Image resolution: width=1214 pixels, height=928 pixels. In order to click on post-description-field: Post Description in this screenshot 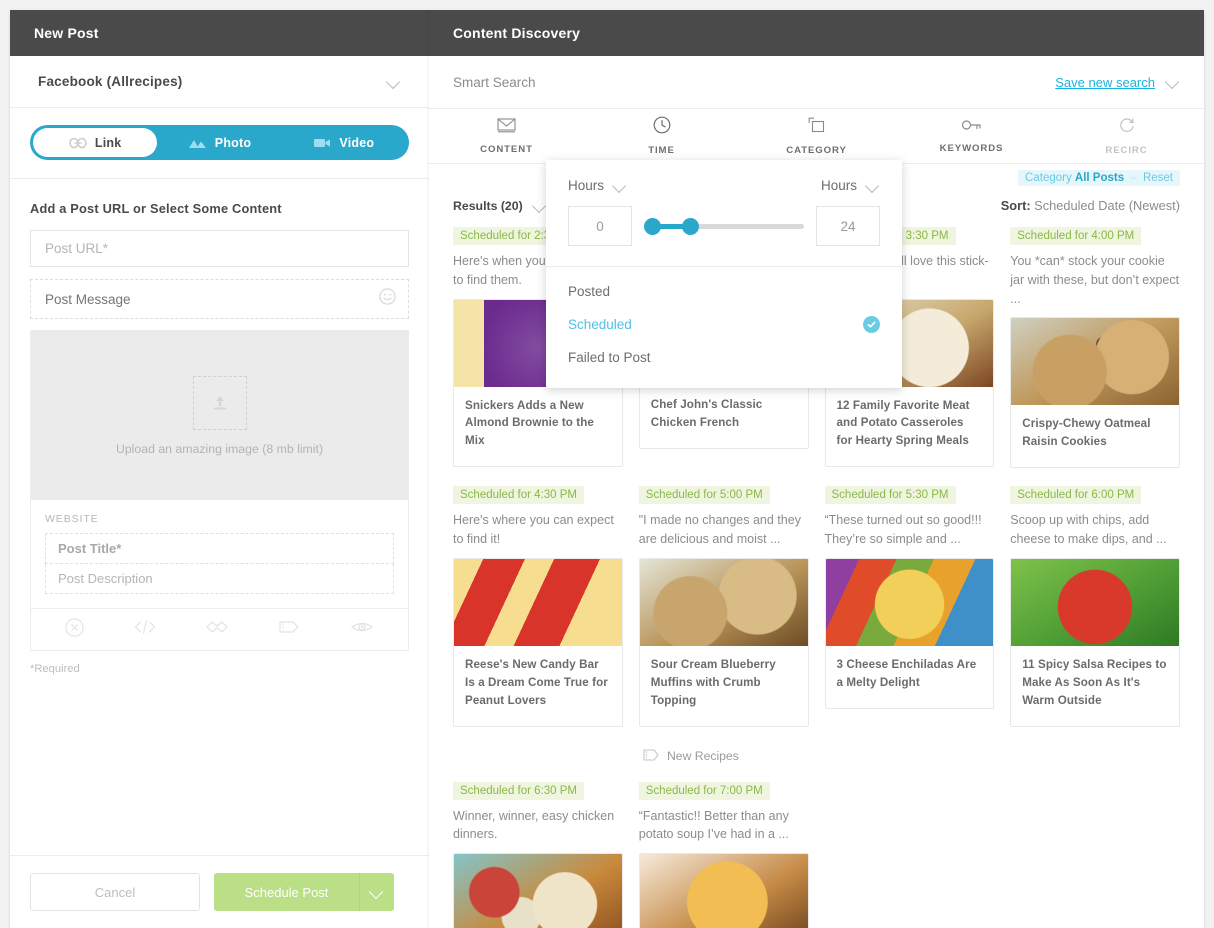, I will do `click(219, 579)`.